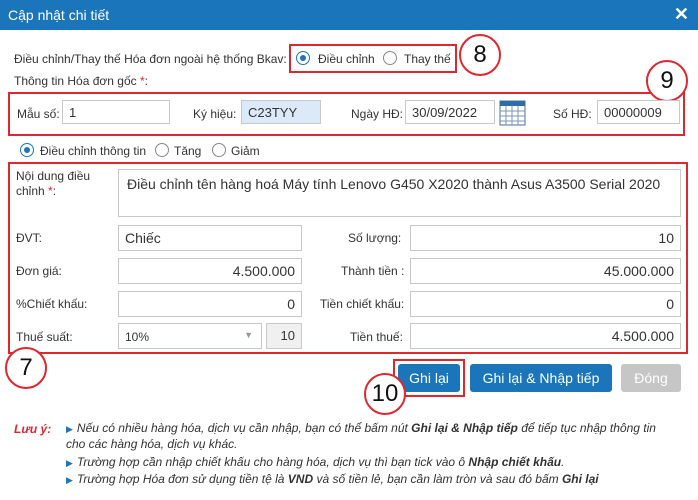 This screenshot has height=500, width=698. I want to click on invoice-number-label: Số HĐ:, so click(572, 114).